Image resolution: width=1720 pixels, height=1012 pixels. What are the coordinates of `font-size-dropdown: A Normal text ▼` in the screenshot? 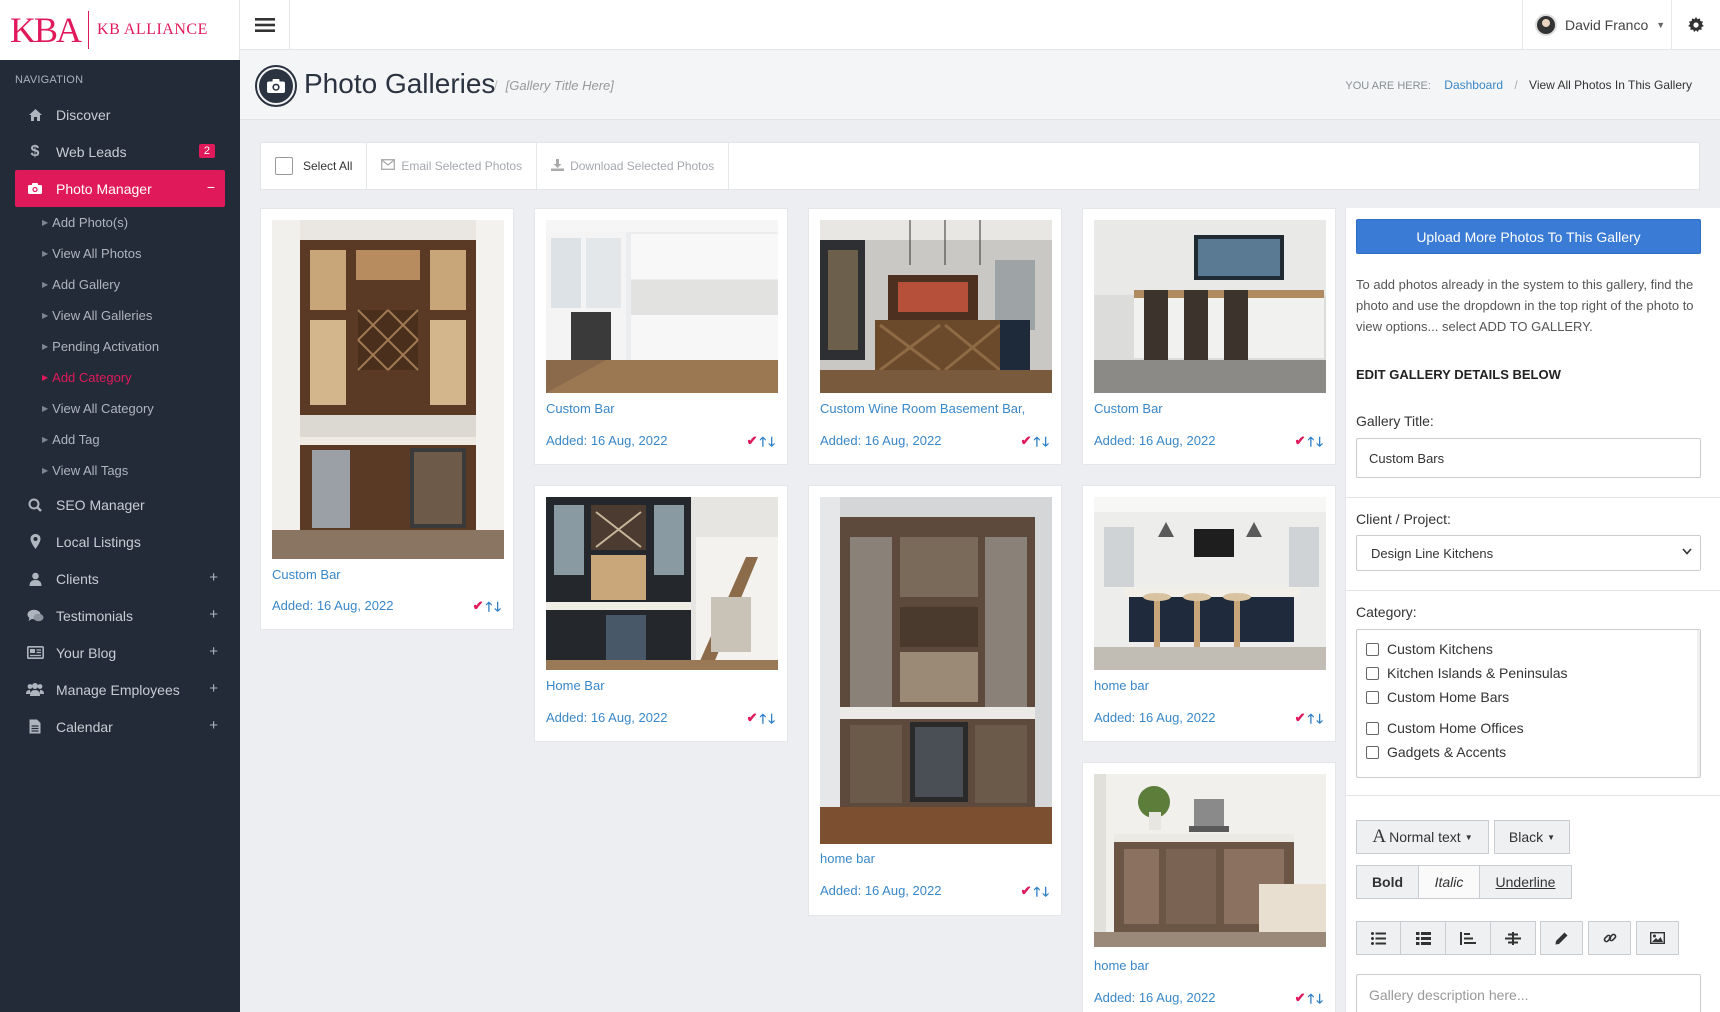 It's located at (1422, 837).